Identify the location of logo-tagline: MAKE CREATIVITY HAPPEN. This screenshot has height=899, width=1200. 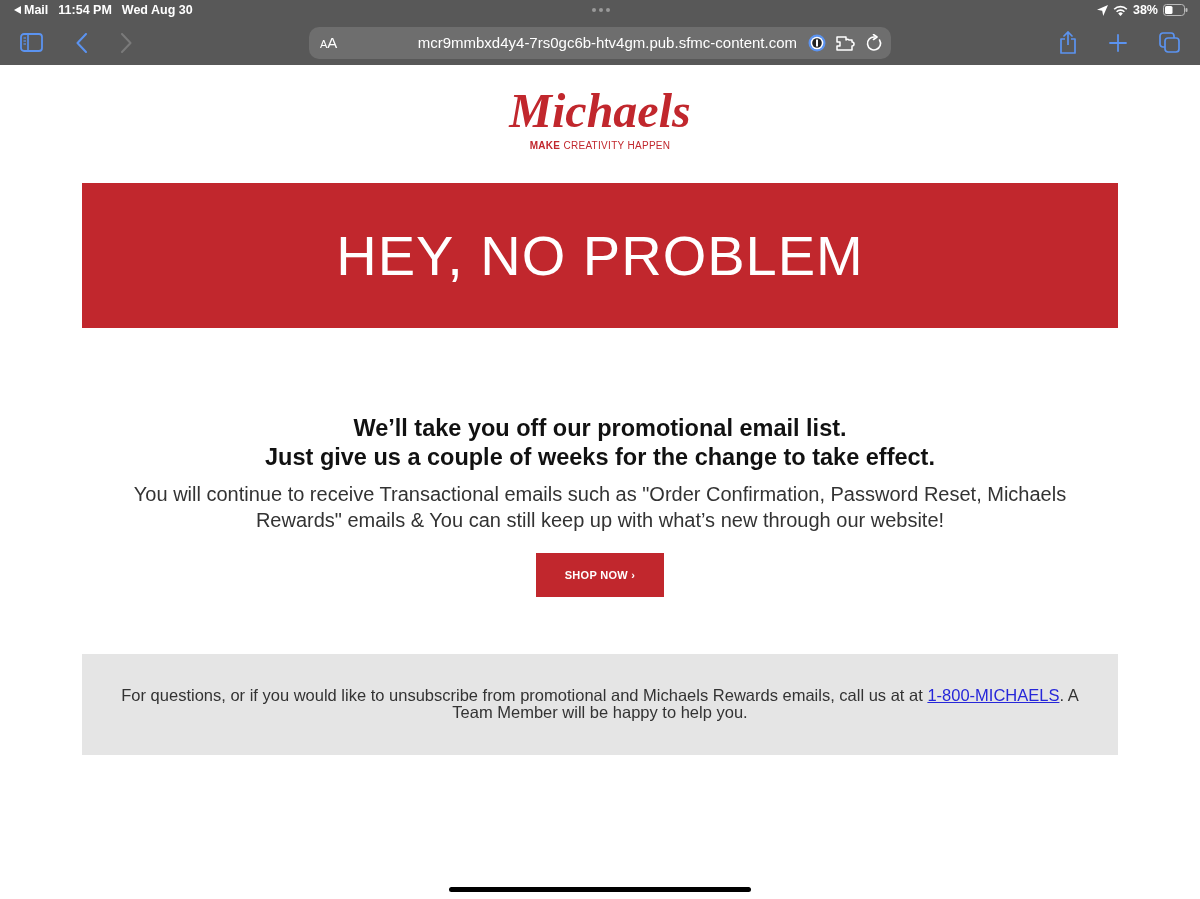
(600, 145).